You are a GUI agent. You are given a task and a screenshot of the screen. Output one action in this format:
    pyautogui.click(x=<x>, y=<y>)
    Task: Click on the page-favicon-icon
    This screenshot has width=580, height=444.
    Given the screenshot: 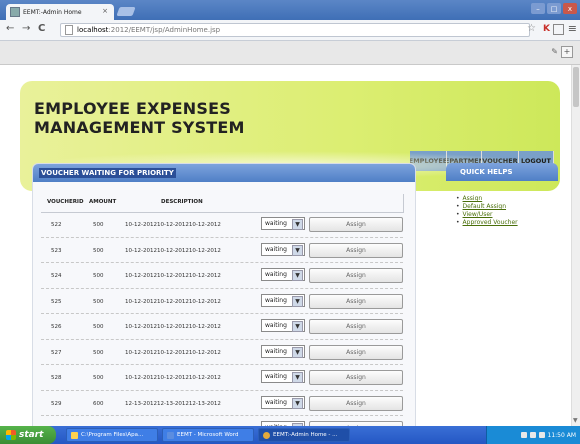 What is the action you would take?
    pyautogui.click(x=15, y=12)
    